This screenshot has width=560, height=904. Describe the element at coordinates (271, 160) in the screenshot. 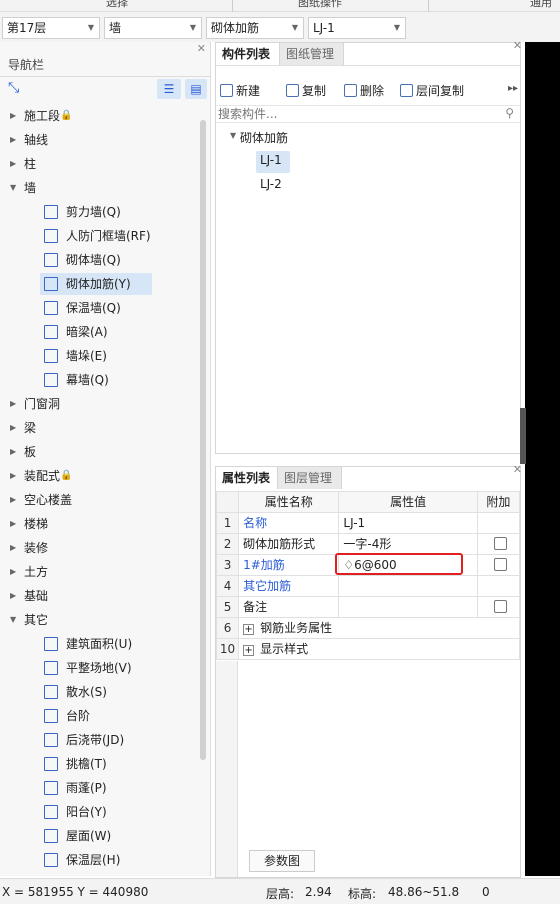

I see `component-item-lj1: LJ-1` at that location.